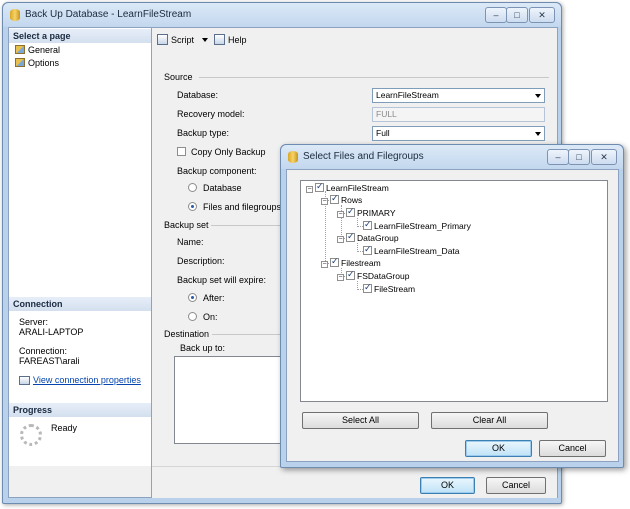 The height and width of the screenshot is (509, 630). I want to click on left-bottom-area, so click(80, 481).